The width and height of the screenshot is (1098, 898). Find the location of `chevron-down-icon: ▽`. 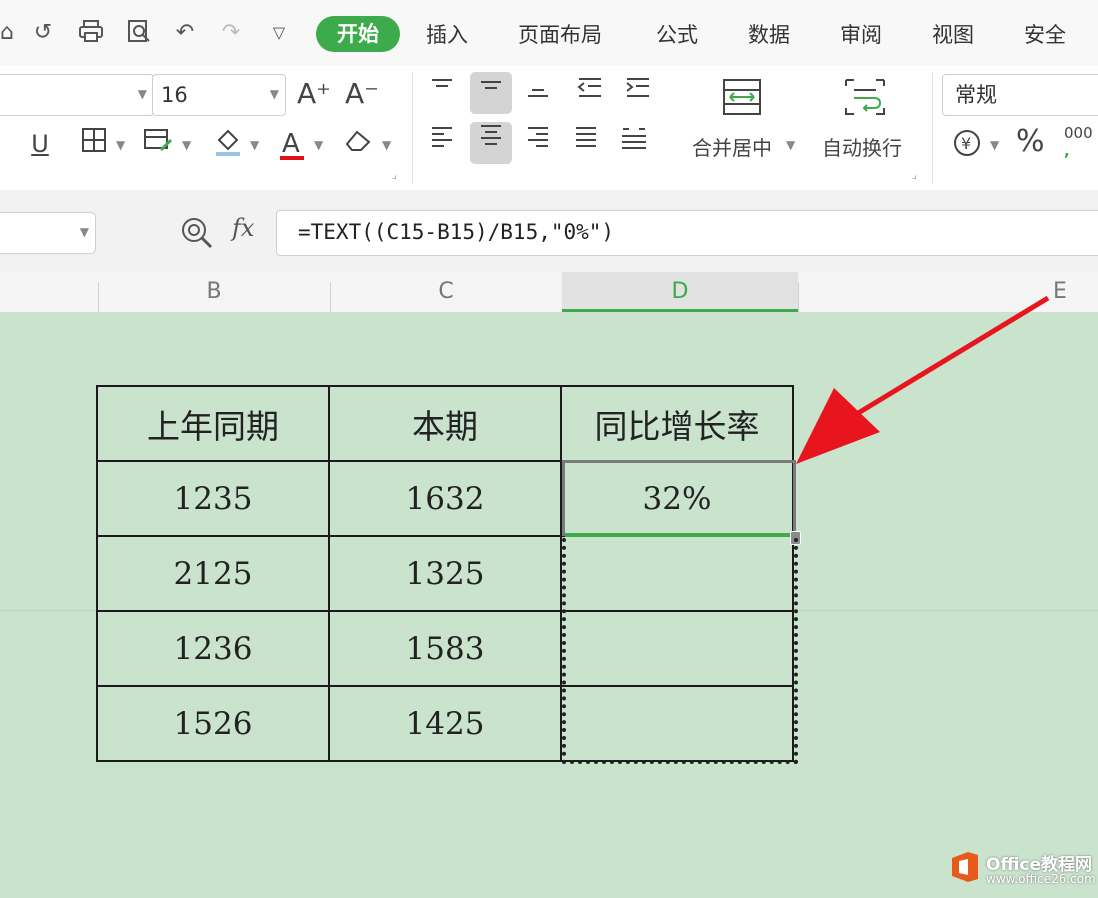

chevron-down-icon: ▽ is located at coordinates (279, 33).